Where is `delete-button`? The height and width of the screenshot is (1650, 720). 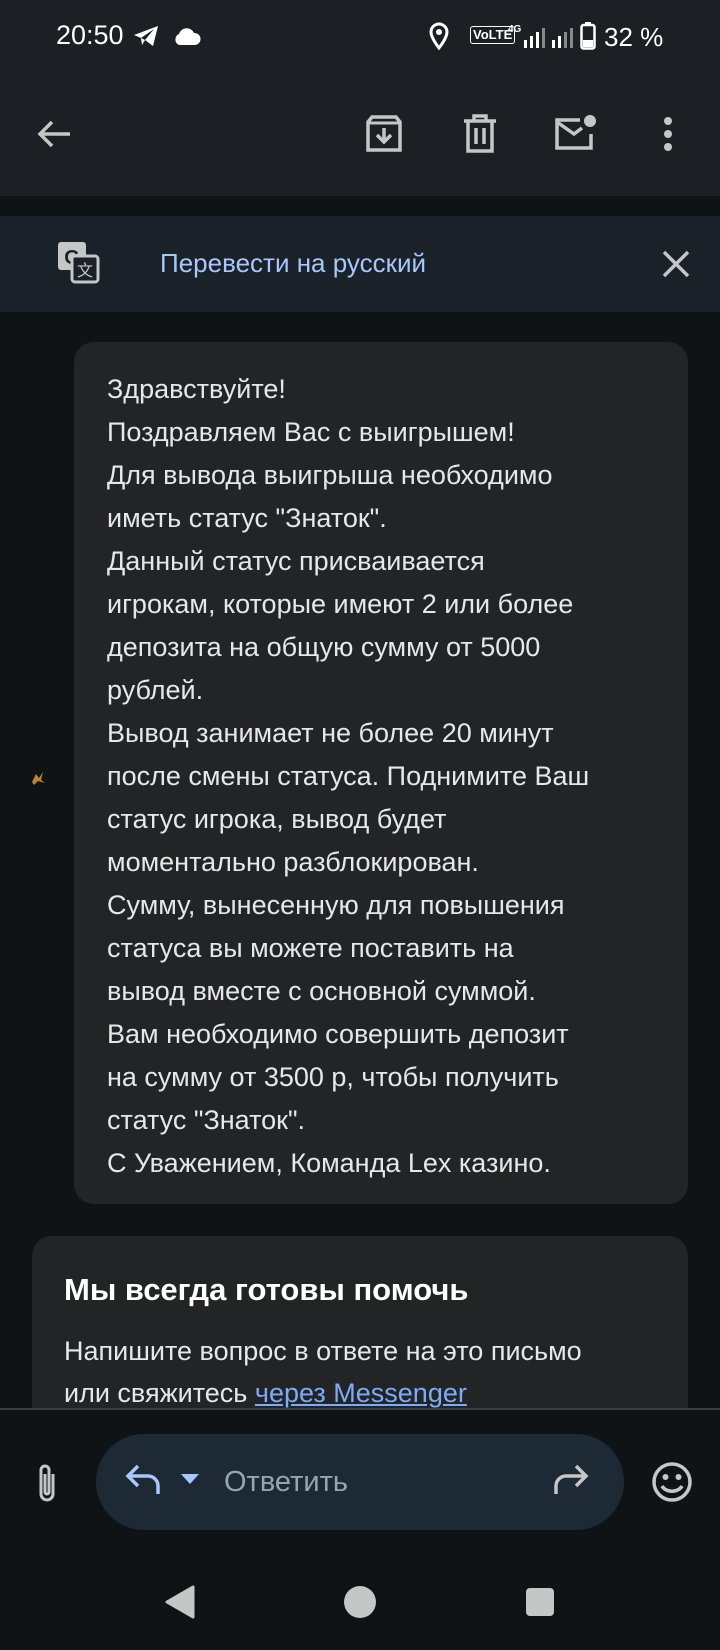 delete-button is located at coordinates (480, 134).